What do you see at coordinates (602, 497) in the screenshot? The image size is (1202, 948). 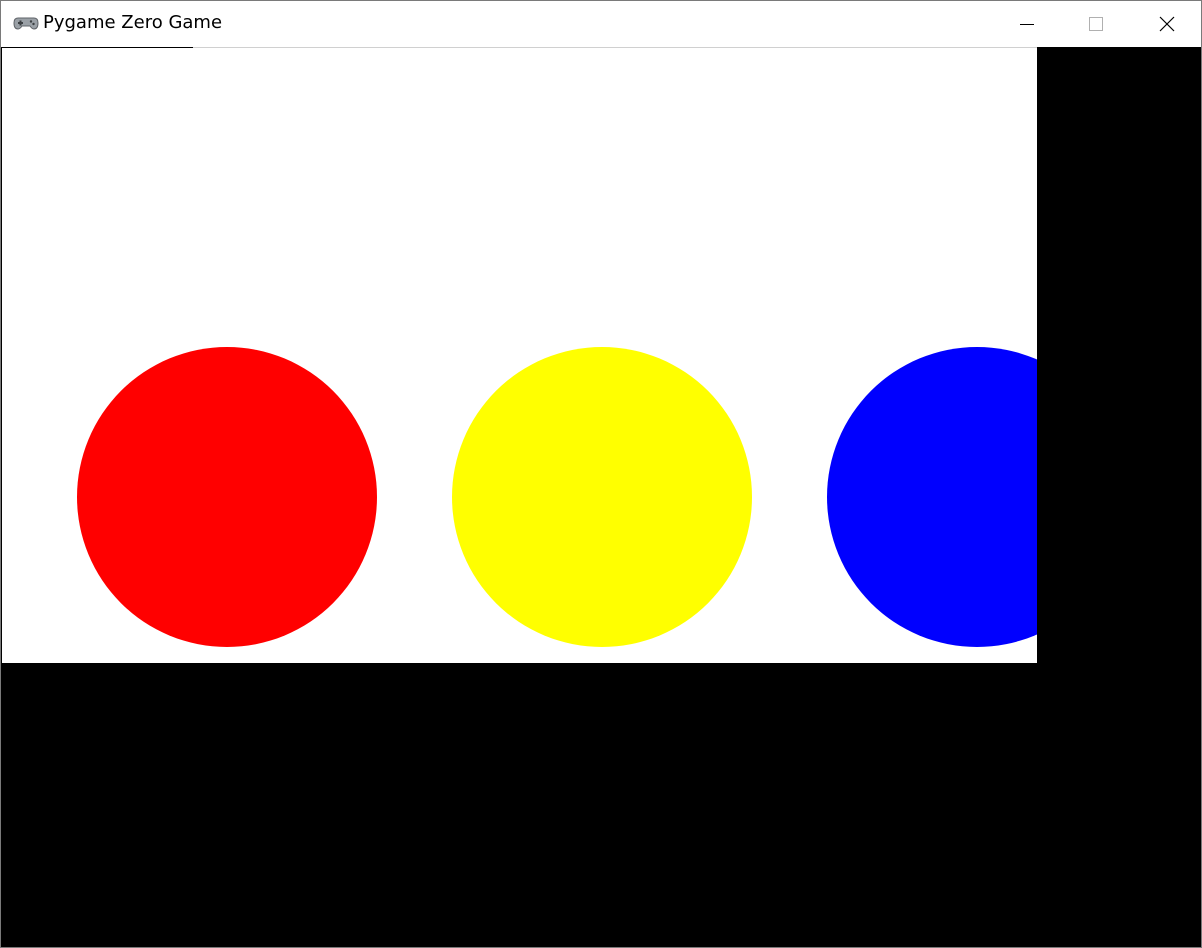 I see `yellow-ball` at bounding box center [602, 497].